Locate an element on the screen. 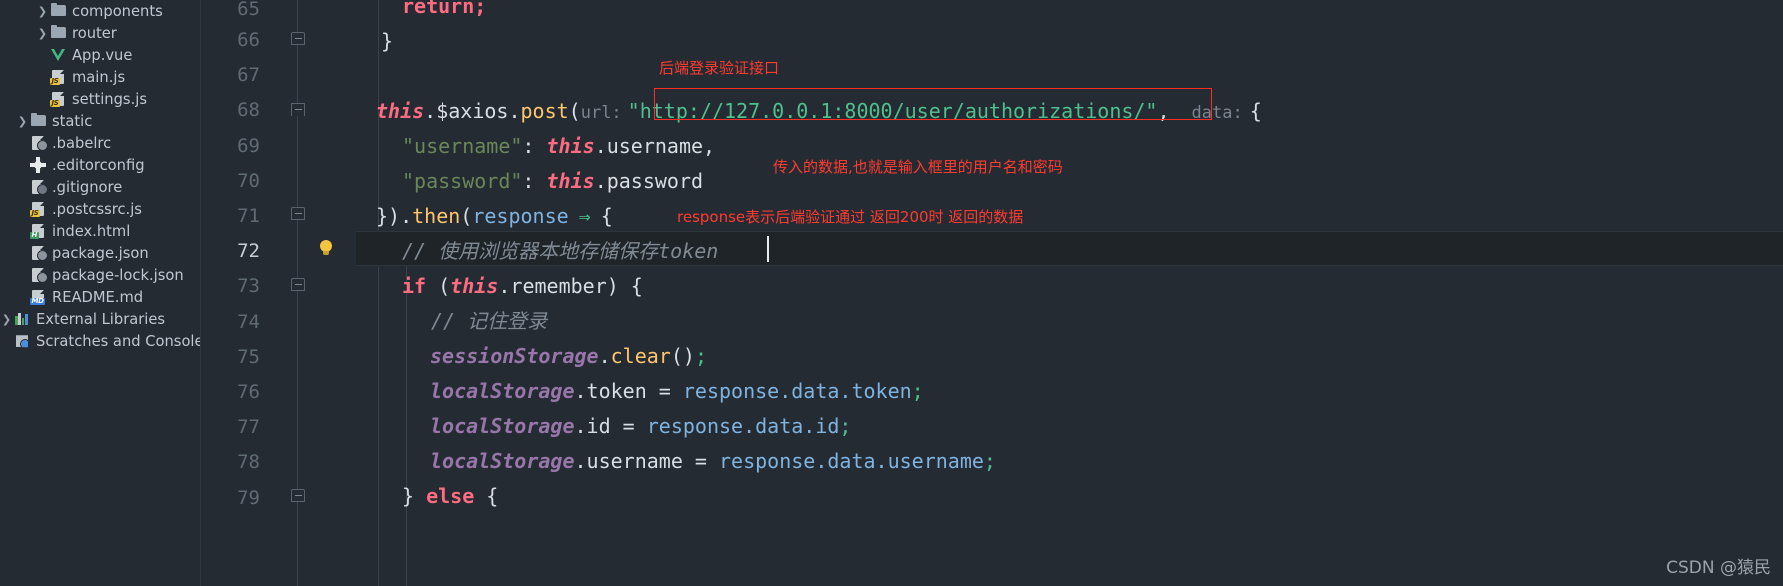  code-line-69: "username": this.username, is located at coordinates (558, 146).